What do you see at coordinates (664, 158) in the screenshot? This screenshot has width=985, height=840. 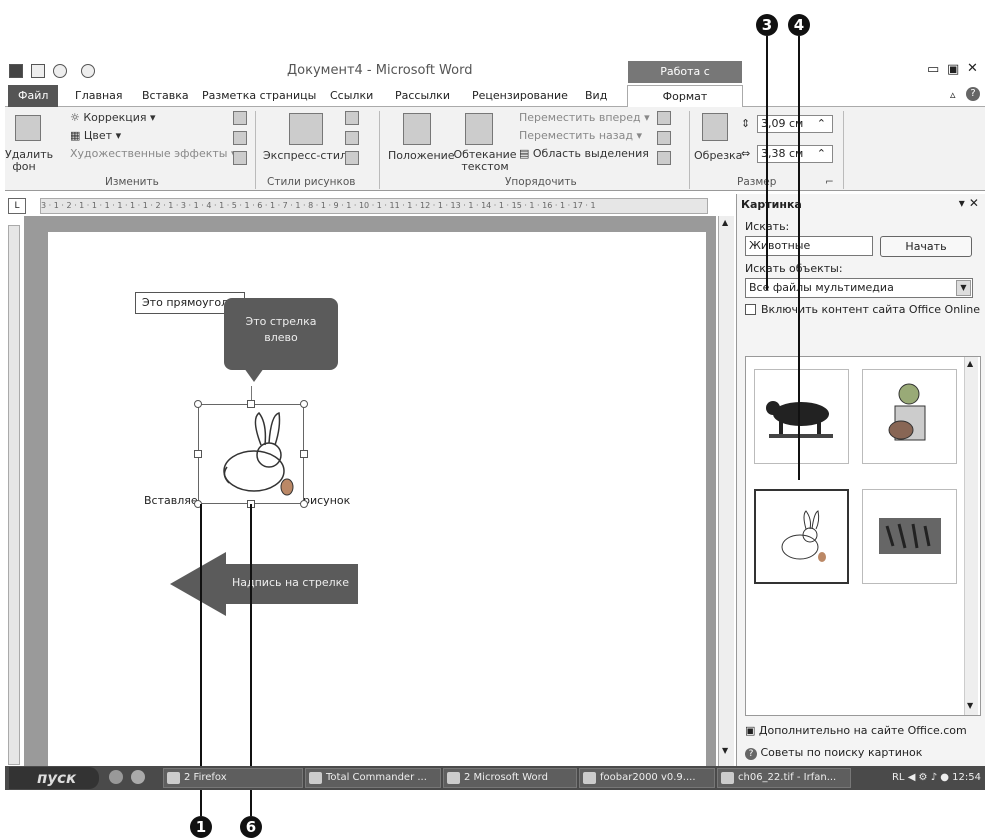 I see `rotate-icon` at bounding box center [664, 158].